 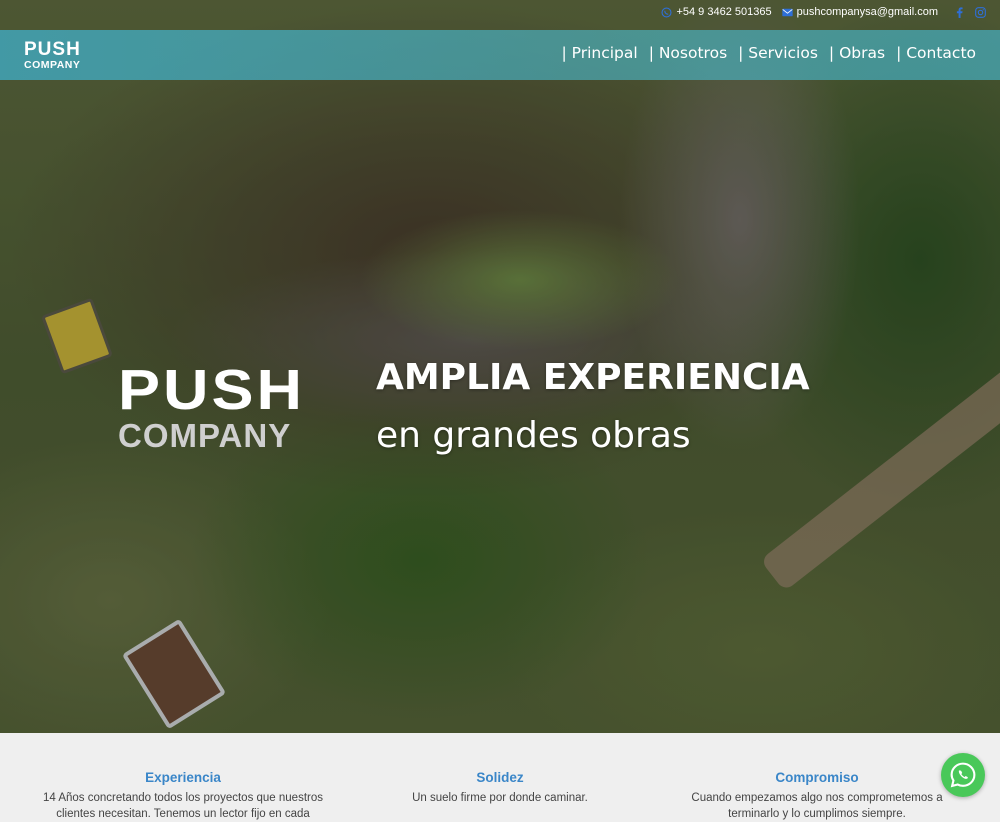 I want to click on feature-title: Compromiso, so click(x=817, y=777).